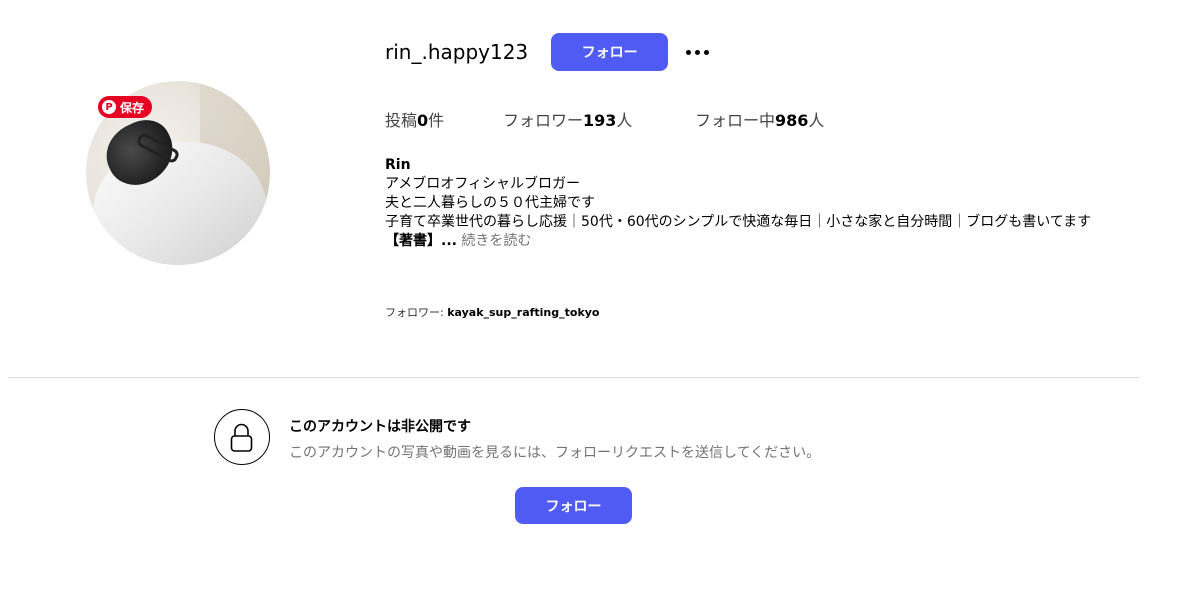 This screenshot has width=1200, height=589. I want to click on pinterest-icon: P, so click(109, 107).